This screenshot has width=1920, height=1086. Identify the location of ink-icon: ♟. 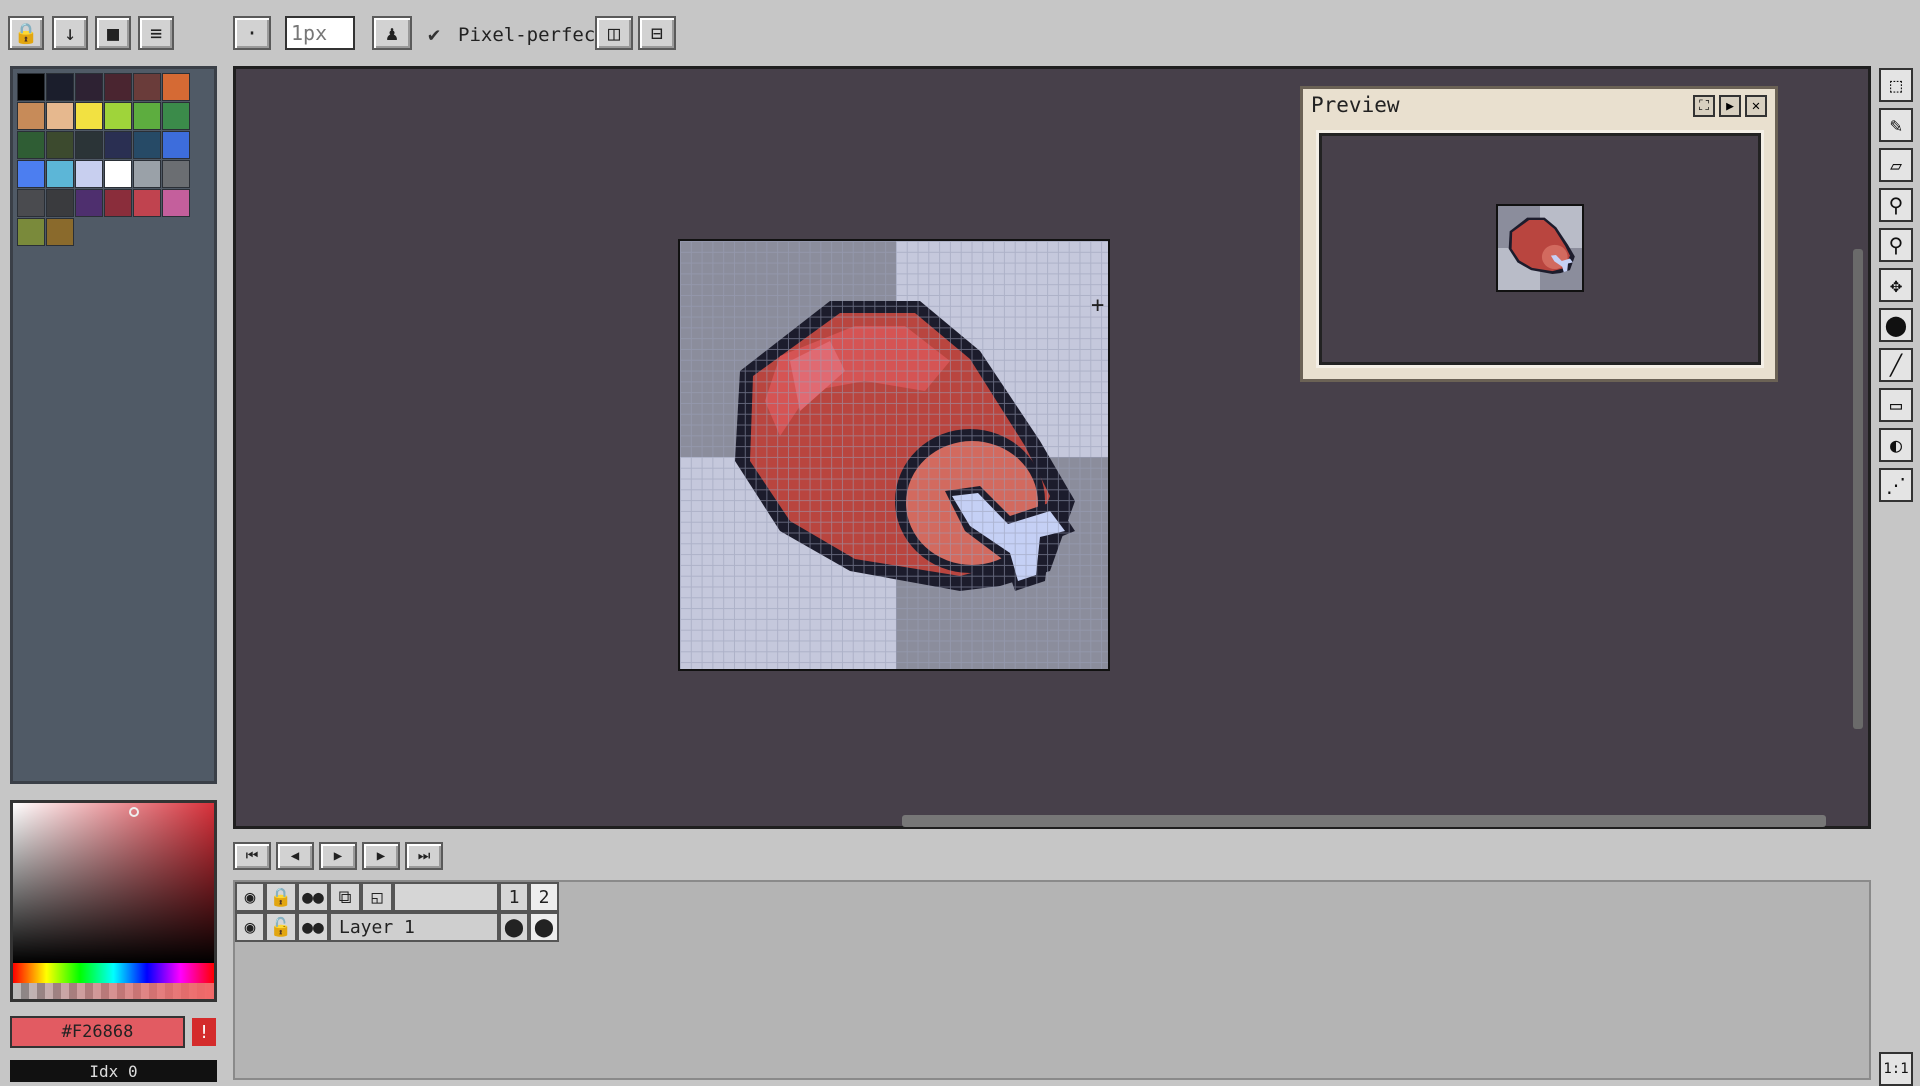
(392, 33).